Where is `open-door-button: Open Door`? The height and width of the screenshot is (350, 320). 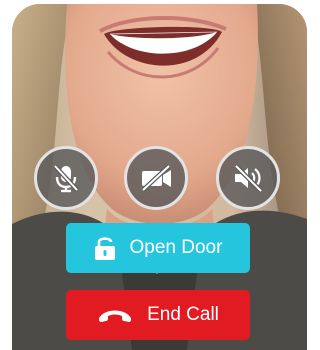 open-door-button: Open Door is located at coordinates (158, 248).